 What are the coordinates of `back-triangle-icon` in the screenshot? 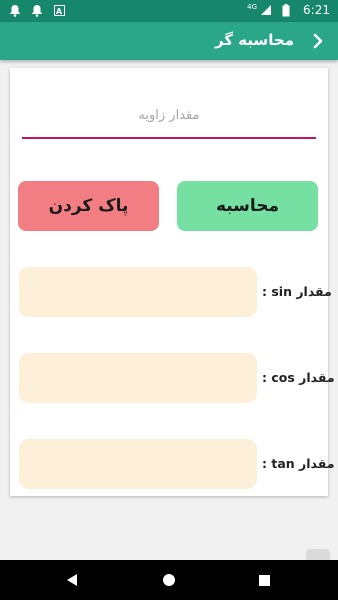 It's located at (72, 580).